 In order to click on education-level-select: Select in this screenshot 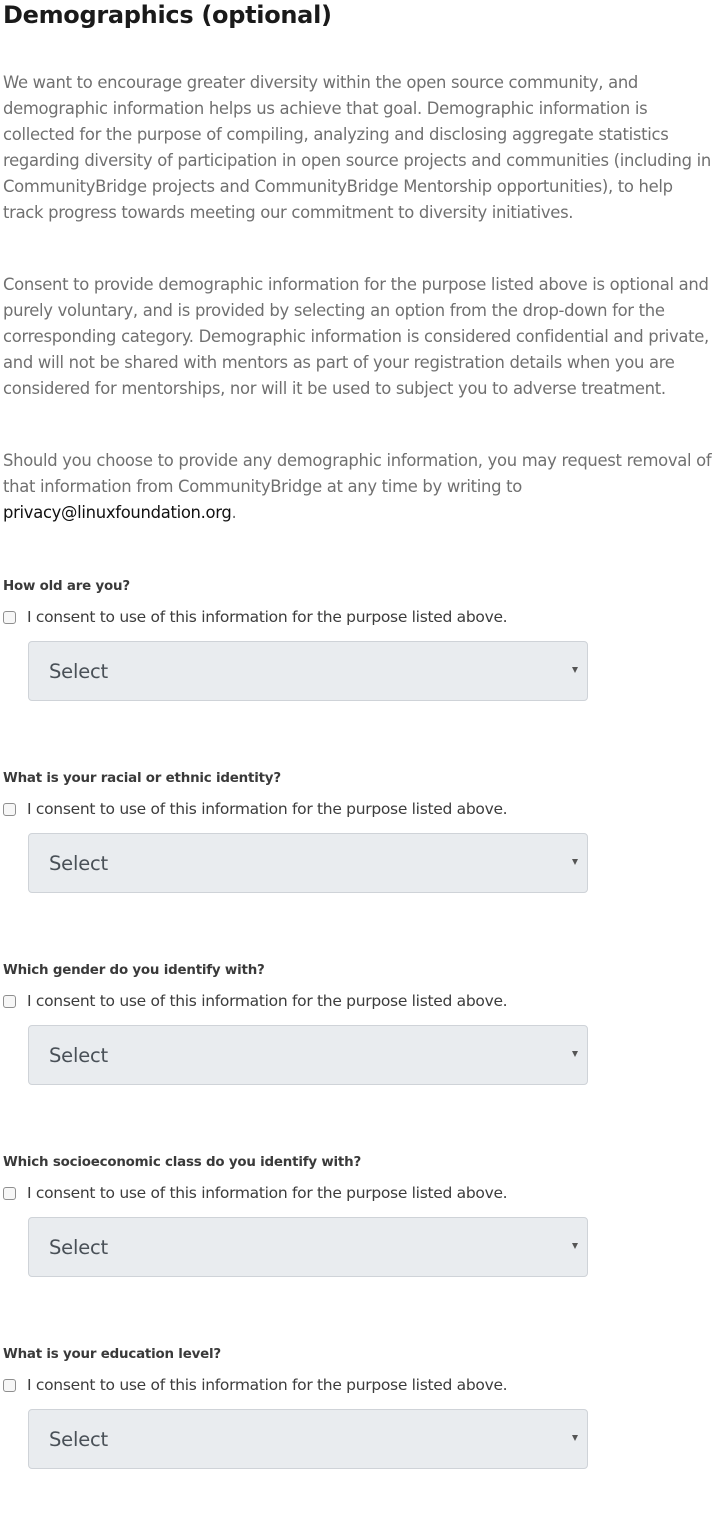, I will do `click(308, 1439)`.